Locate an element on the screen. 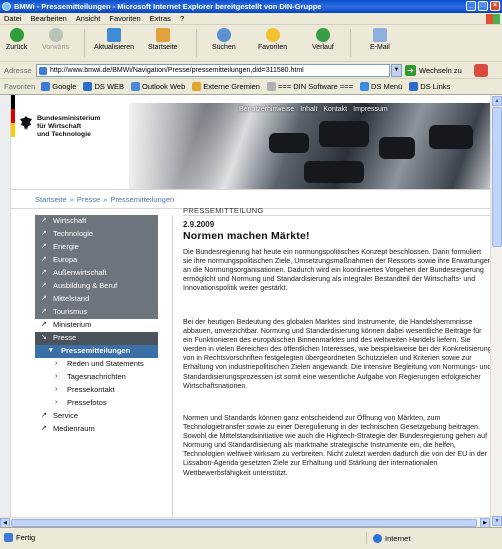  link-kontakt: Kontakt is located at coordinates (335, 109).